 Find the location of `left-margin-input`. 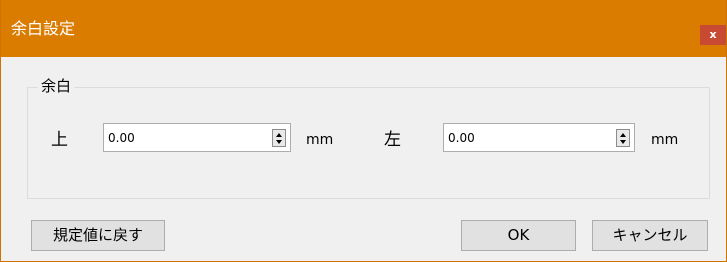

left-margin-input is located at coordinates (523, 137).